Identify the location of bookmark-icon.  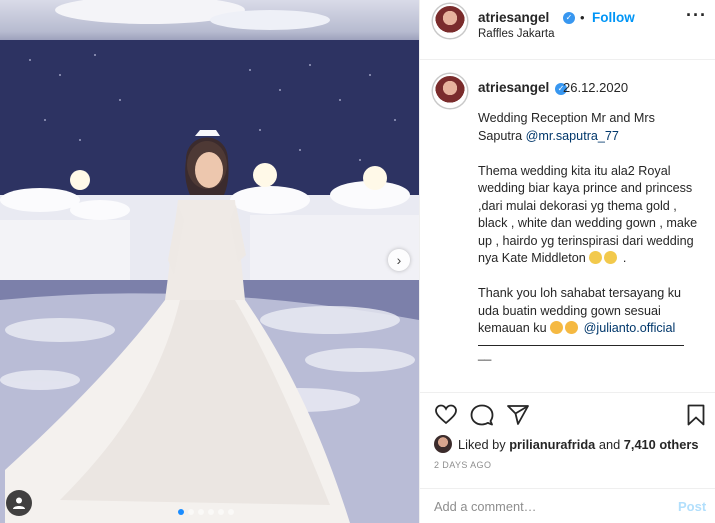
(696, 415).